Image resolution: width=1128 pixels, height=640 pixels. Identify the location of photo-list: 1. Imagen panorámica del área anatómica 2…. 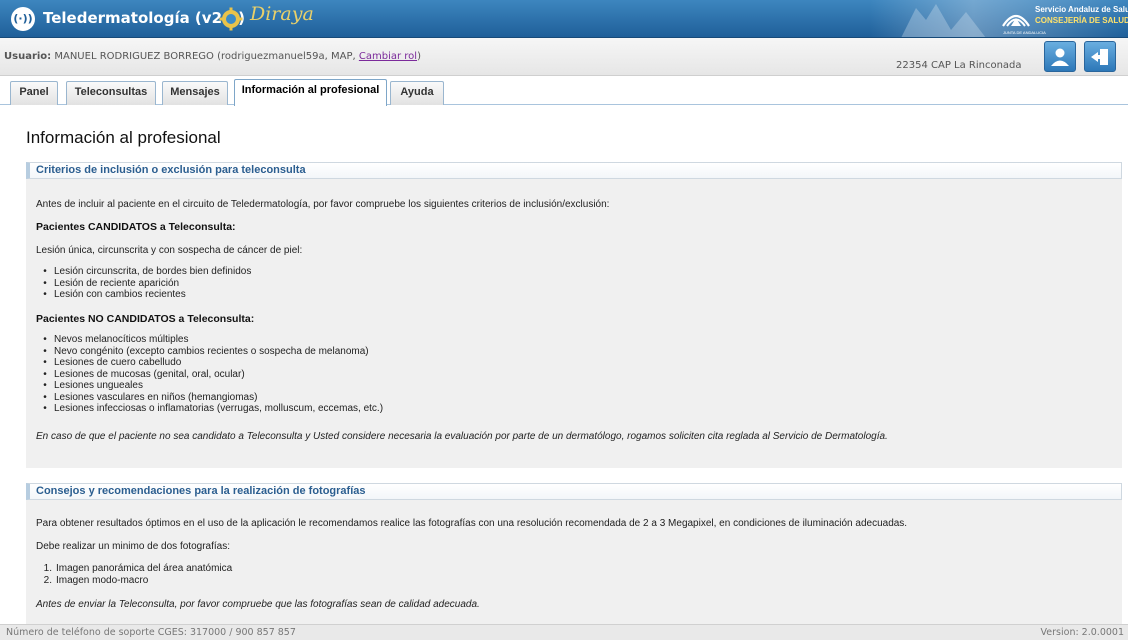
(136, 575).